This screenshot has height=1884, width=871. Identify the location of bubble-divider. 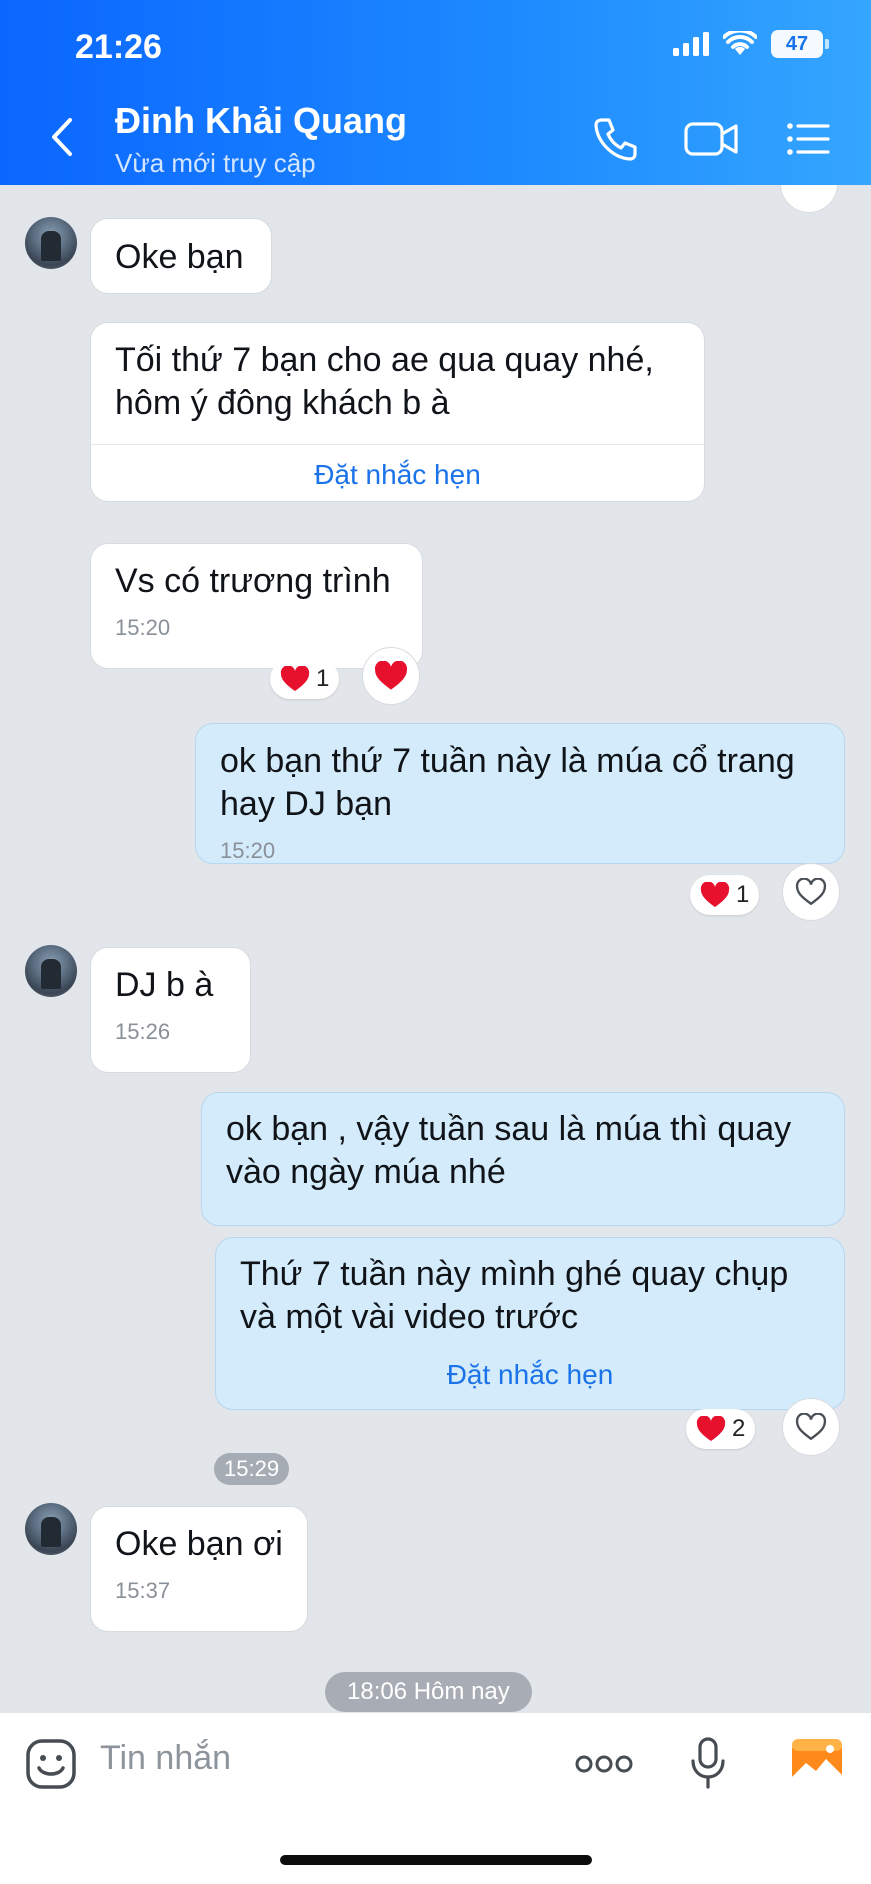
(397, 444).